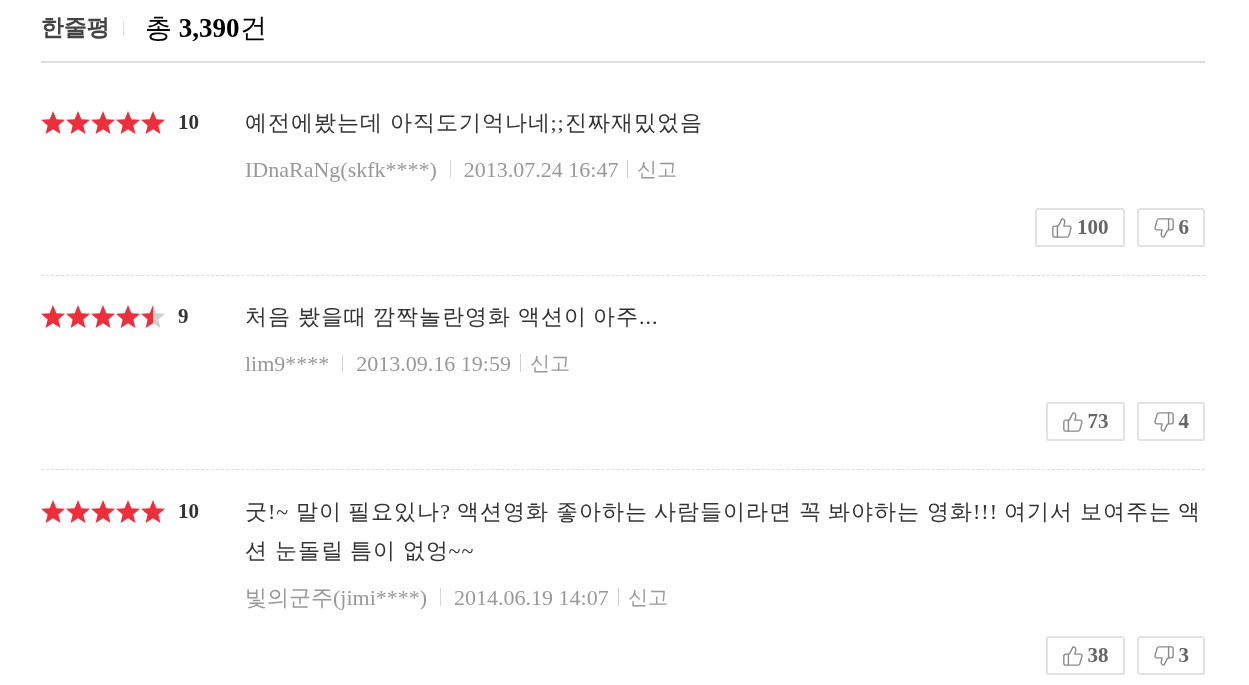 The width and height of the screenshot is (1249, 685). I want to click on review-author: 빛의군주(jimi****), so click(336, 597).